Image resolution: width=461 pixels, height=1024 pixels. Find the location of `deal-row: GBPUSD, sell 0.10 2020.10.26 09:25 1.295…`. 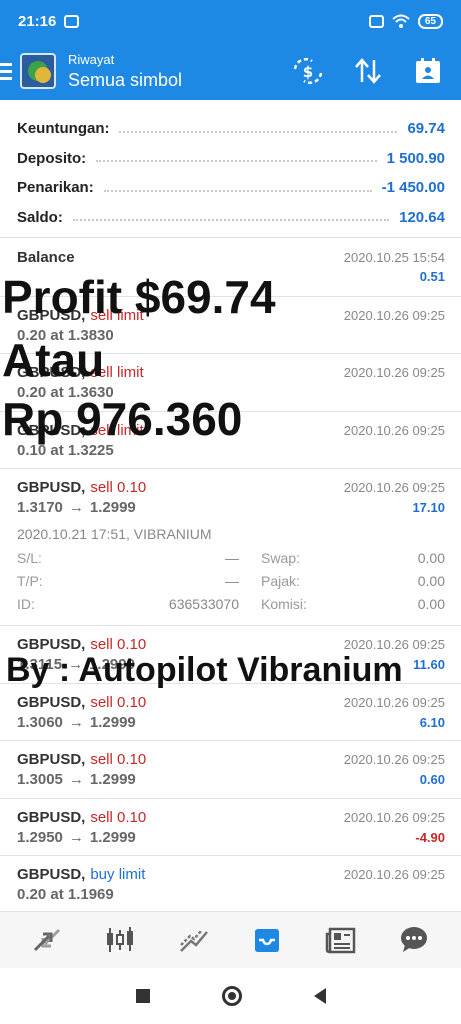

deal-row: GBPUSD, sell 0.10 2020.10.26 09:25 1.295… is located at coordinates (230, 827).